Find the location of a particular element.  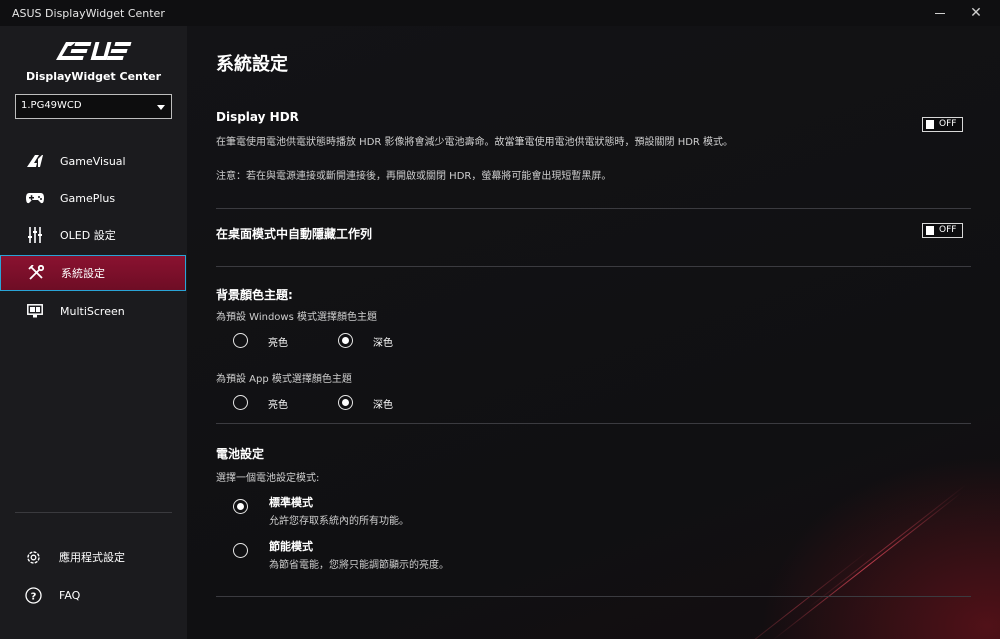

windows-light-label: 亮色 is located at coordinates (278, 343).